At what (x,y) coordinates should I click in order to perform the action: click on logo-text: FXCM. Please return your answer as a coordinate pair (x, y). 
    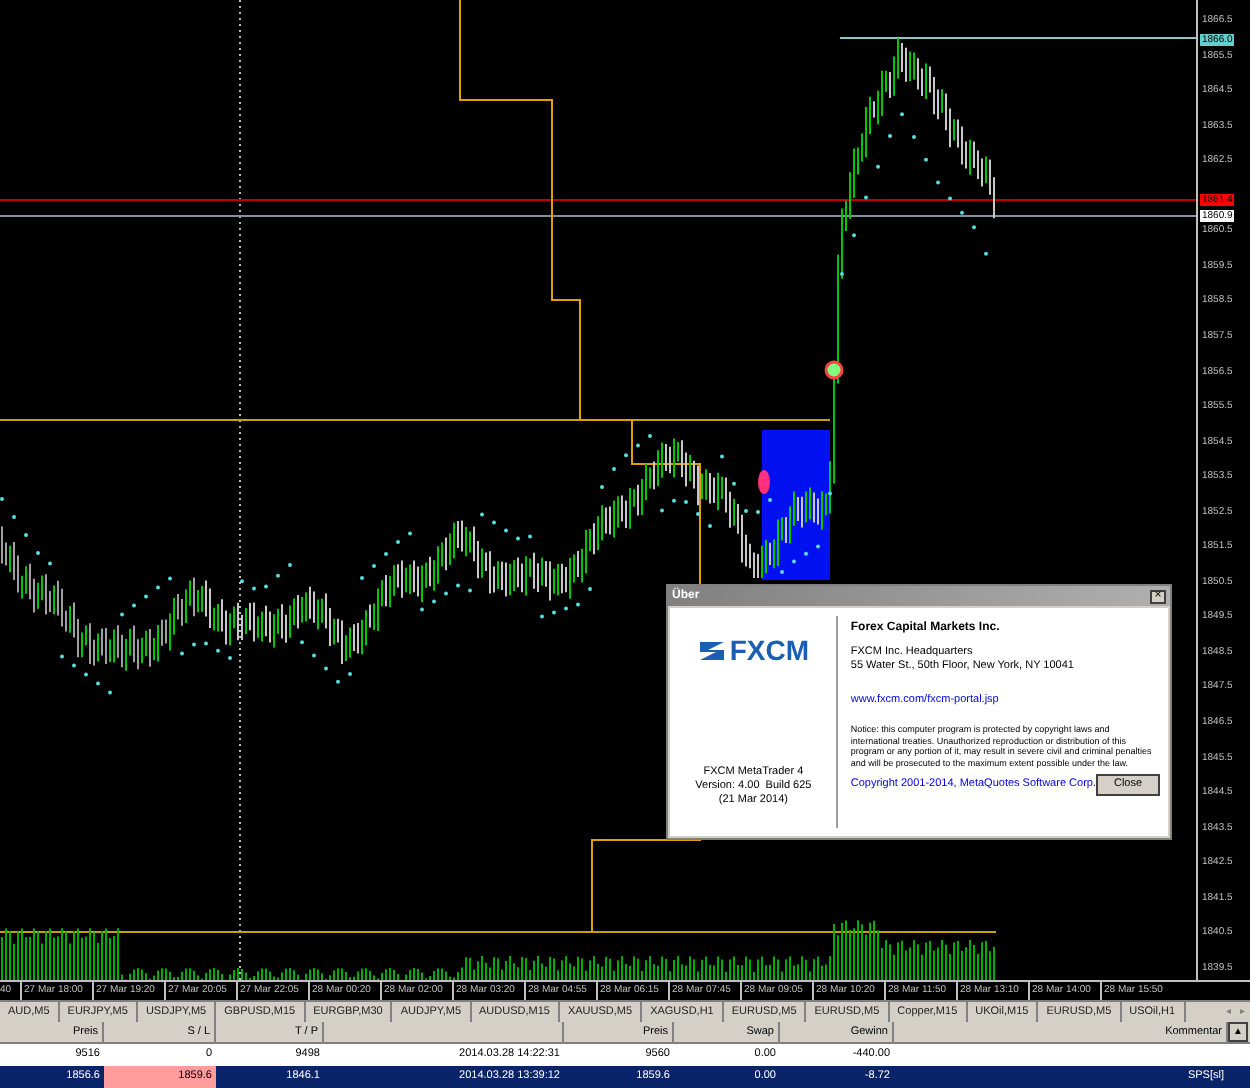
    Looking at the image, I should click on (769, 650).